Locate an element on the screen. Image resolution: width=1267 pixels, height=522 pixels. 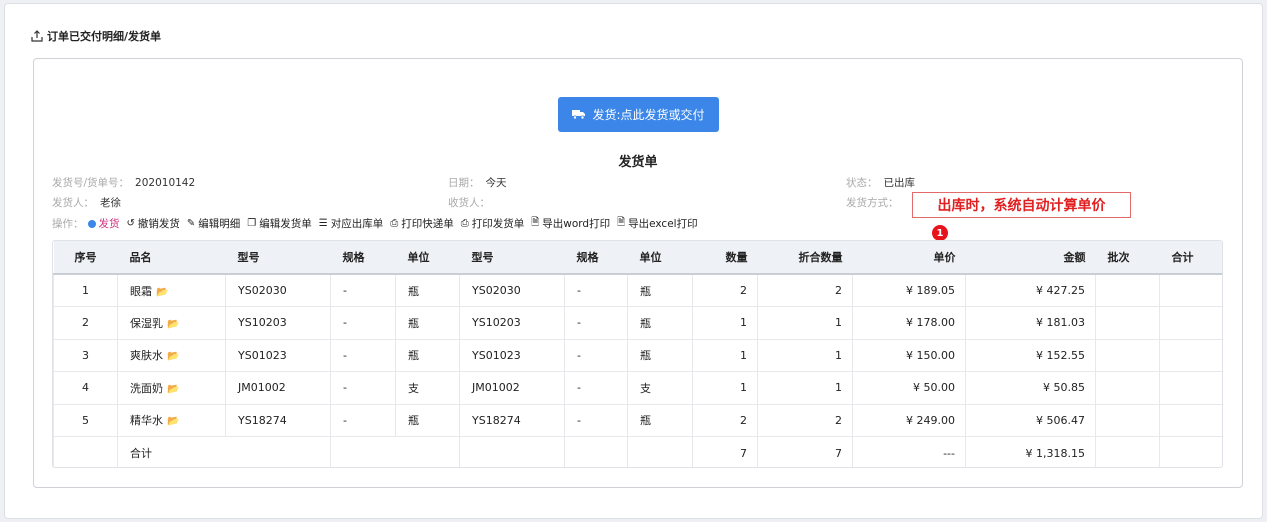
ship-button-label: 发货:点此发货或交付 is located at coordinates (648, 115).